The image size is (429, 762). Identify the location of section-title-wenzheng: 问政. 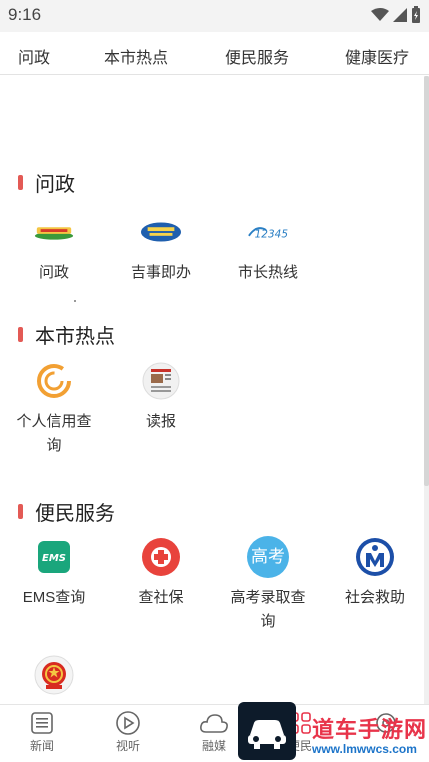
(46, 182).